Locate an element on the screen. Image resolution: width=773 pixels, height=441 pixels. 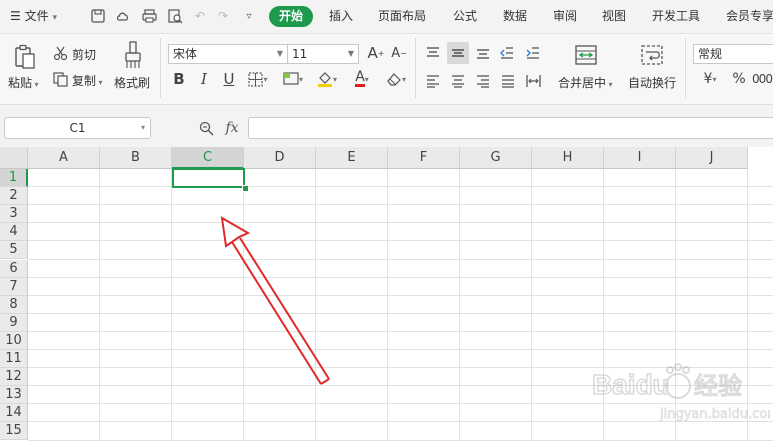
baidu-paw-logo: Baidu 经验 jingyan.baidu.com is located at coordinates (682, 392).